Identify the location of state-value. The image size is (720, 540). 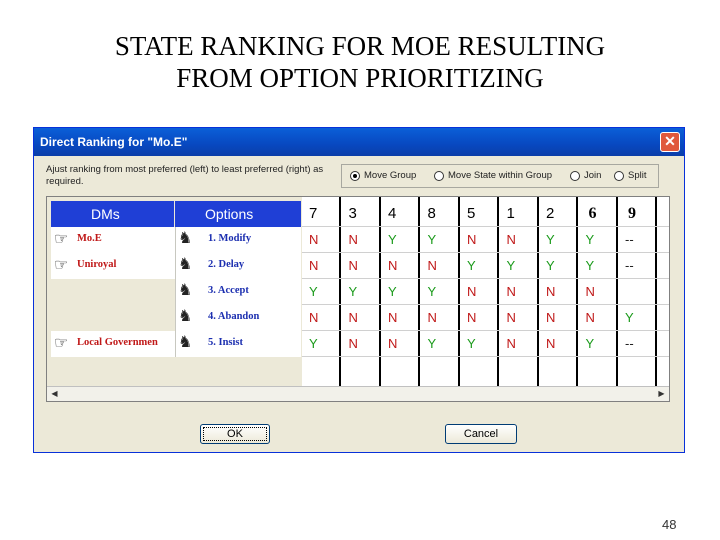
(637, 292).